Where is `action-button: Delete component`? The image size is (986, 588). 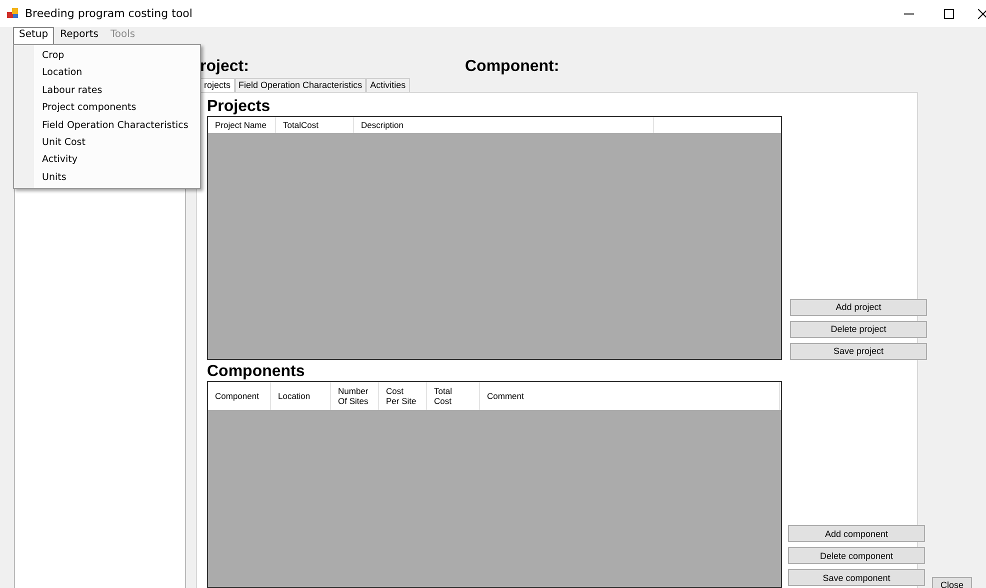 action-button: Delete component is located at coordinates (856, 555).